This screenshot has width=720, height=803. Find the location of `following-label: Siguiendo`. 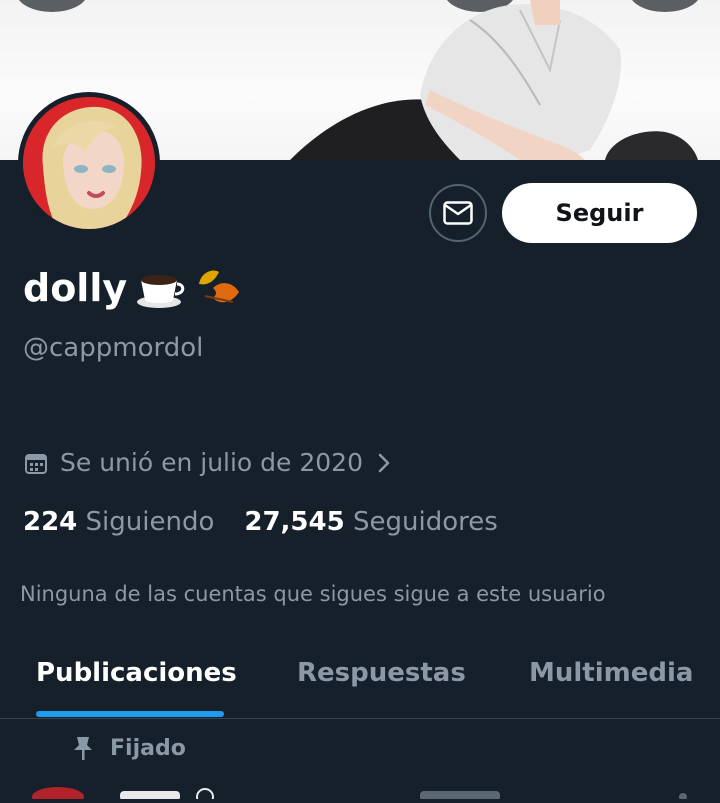

following-label: Siguiendo is located at coordinates (150, 522).